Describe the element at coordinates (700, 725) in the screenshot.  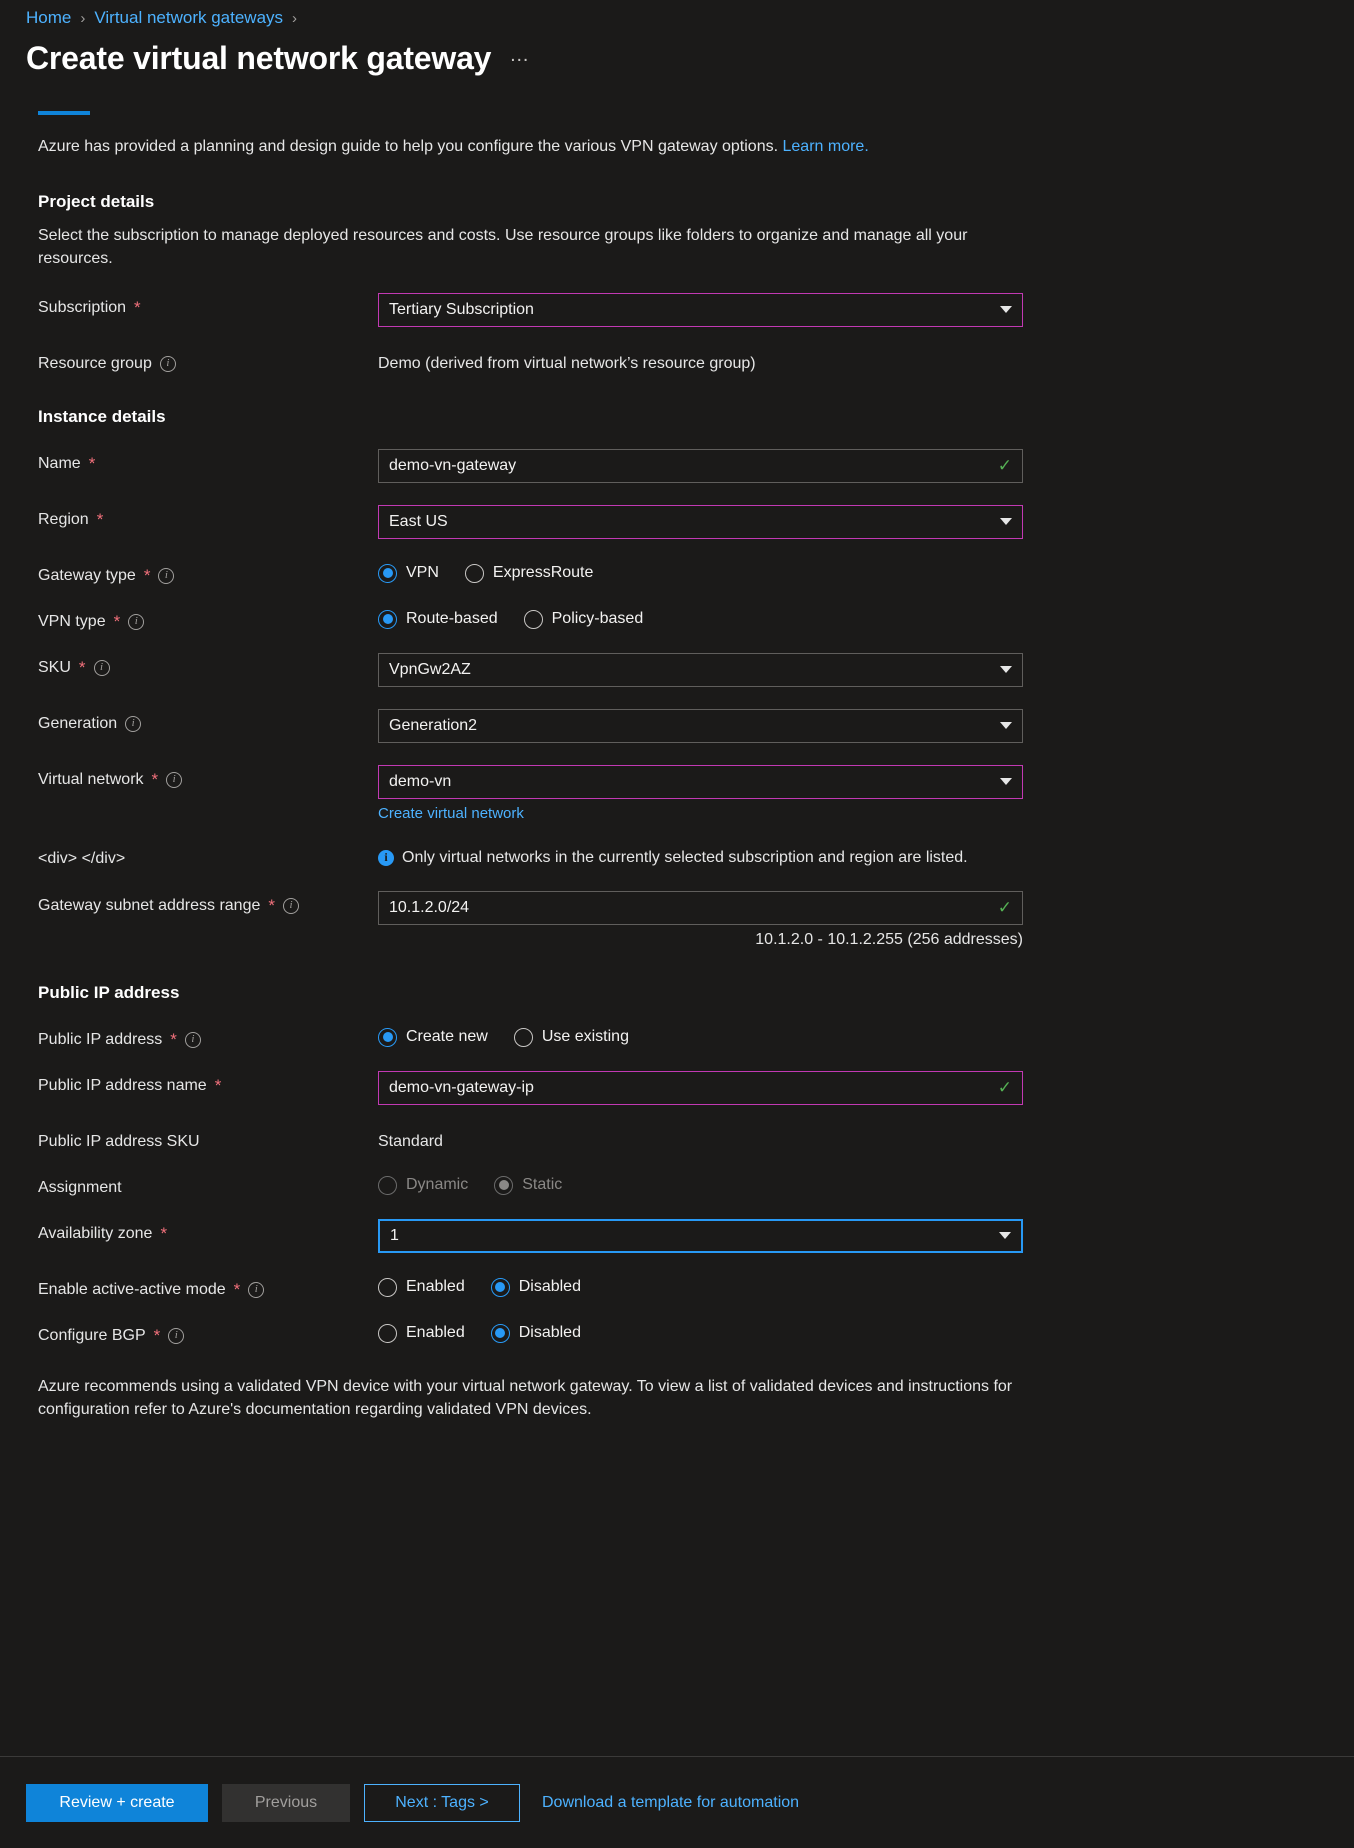
I see `generation-select: Generation2` at that location.